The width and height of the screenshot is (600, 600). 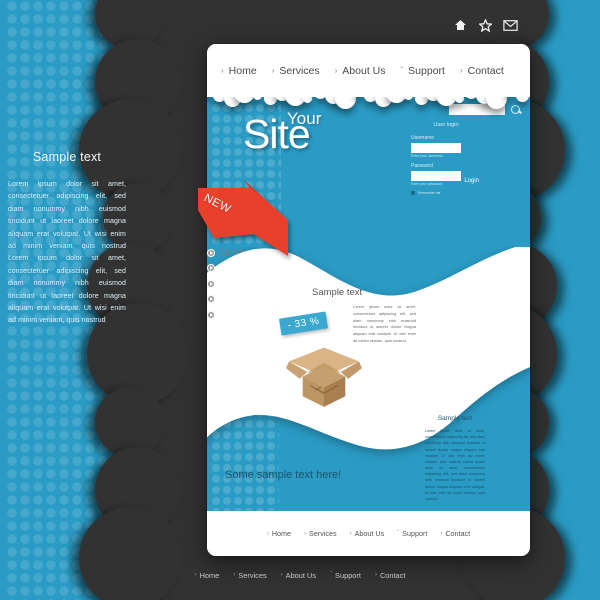 I want to click on footer-nav-label: Contact, so click(x=458, y=533).